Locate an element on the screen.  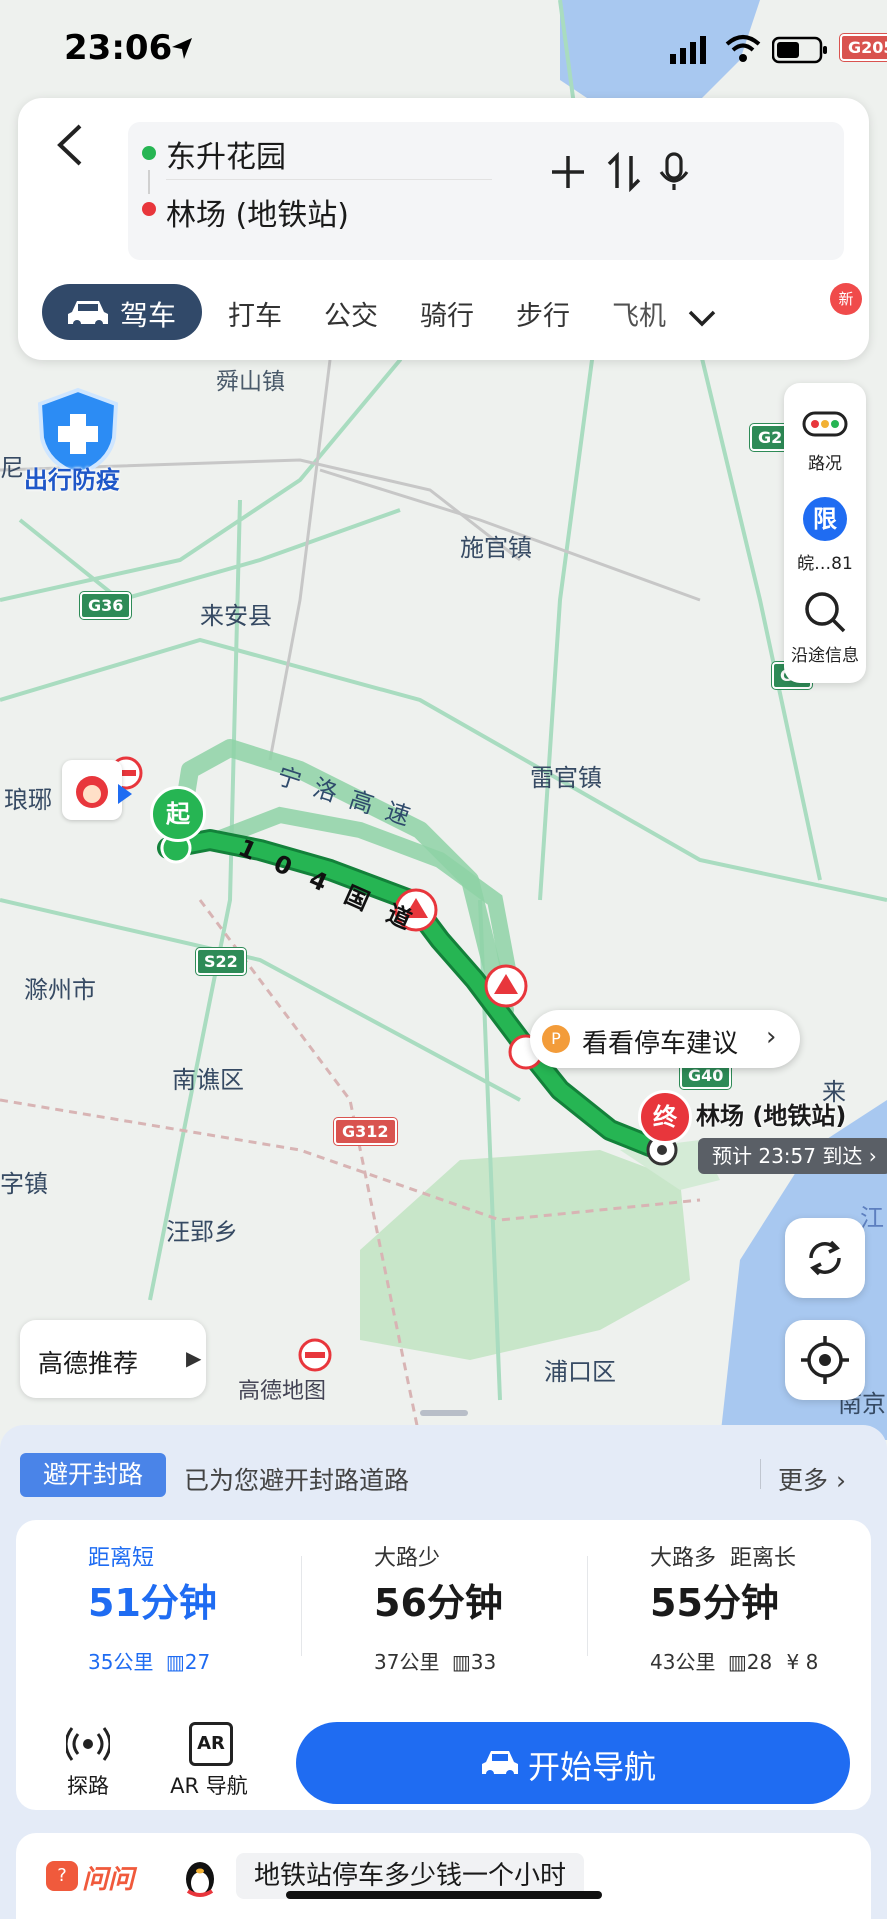
refresh-icon is located at coordinates (825, 1258).